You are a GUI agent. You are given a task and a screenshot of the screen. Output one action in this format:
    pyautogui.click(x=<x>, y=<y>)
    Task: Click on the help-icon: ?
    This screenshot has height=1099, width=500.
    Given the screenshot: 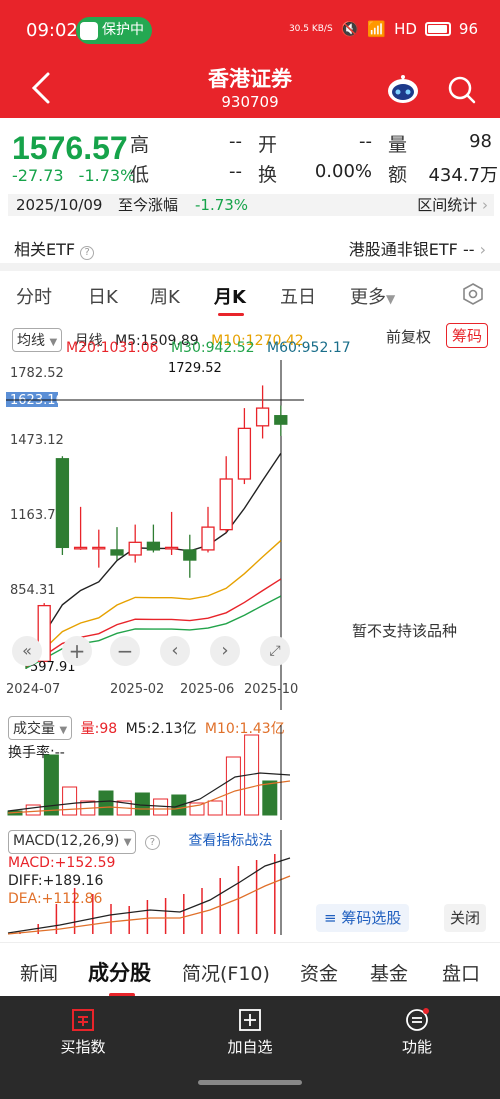 What is the action you would take?
    pyautogui.click(x=87, y=253)
    